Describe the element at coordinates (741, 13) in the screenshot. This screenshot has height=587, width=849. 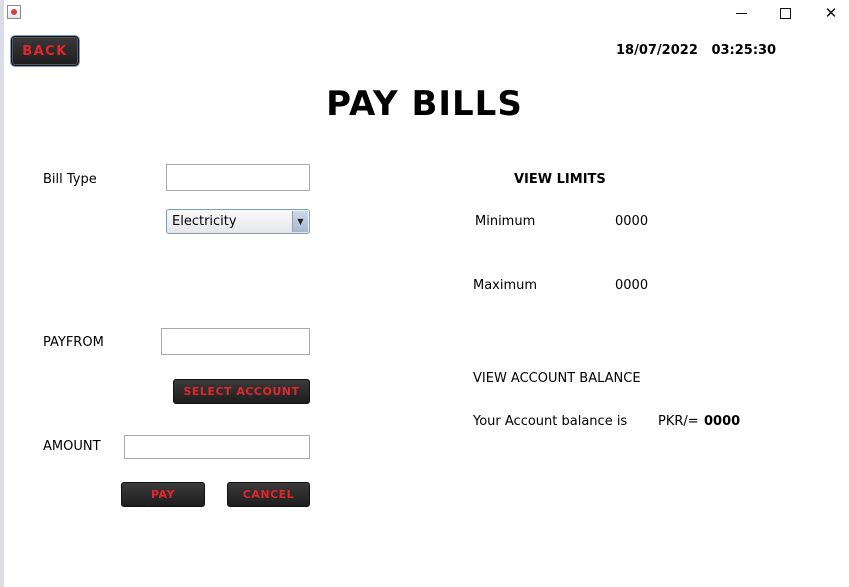
I see `minimize-icon` at that location.